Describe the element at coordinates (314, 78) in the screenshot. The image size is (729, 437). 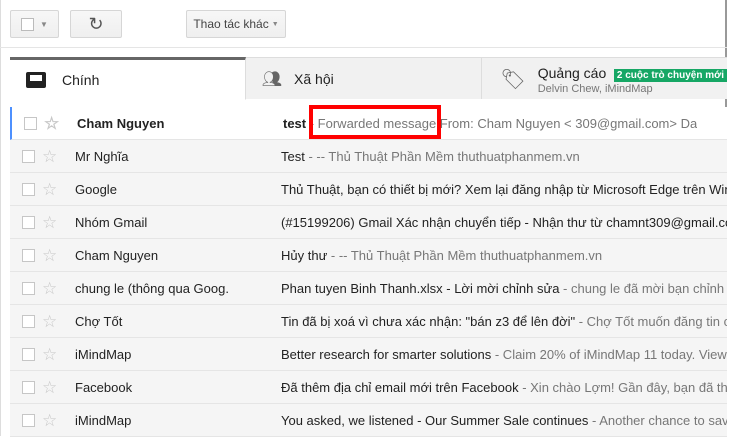
I see `tab-label: Xã hội` at that location.